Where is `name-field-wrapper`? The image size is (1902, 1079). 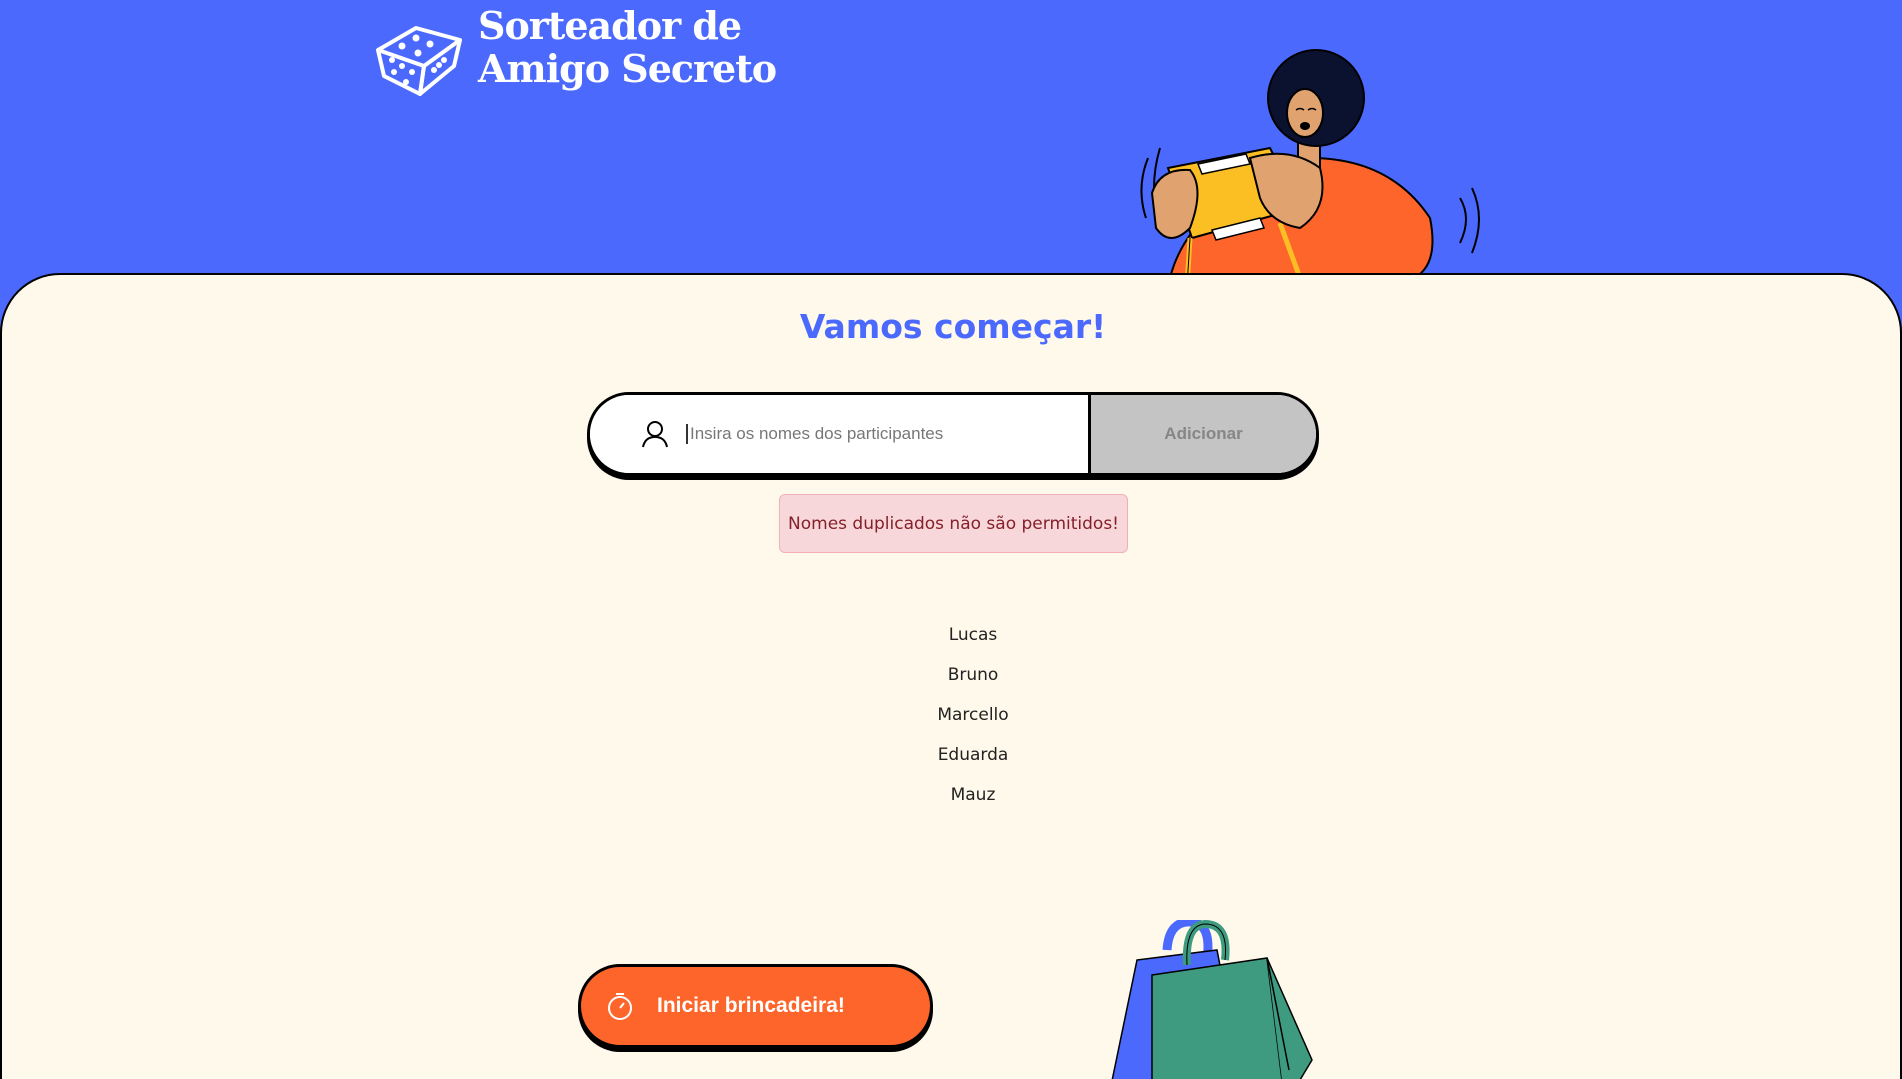
name-field-wrapper is located at coordinates (840, 434).